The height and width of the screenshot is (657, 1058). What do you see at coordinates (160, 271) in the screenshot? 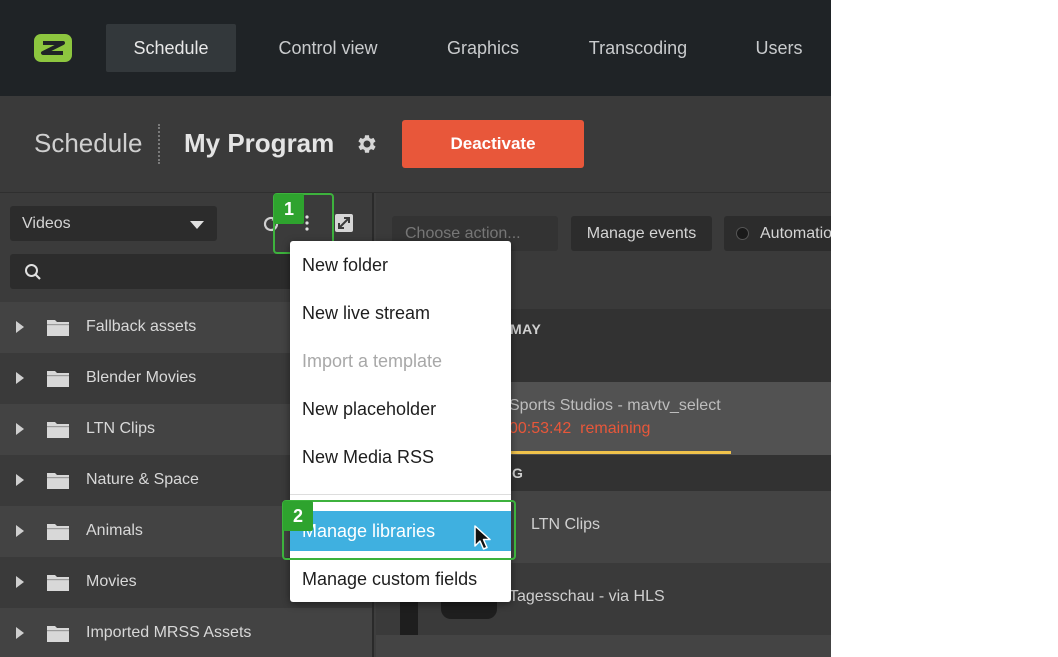
I see `library-search-input` at bounding box center [160, 271].